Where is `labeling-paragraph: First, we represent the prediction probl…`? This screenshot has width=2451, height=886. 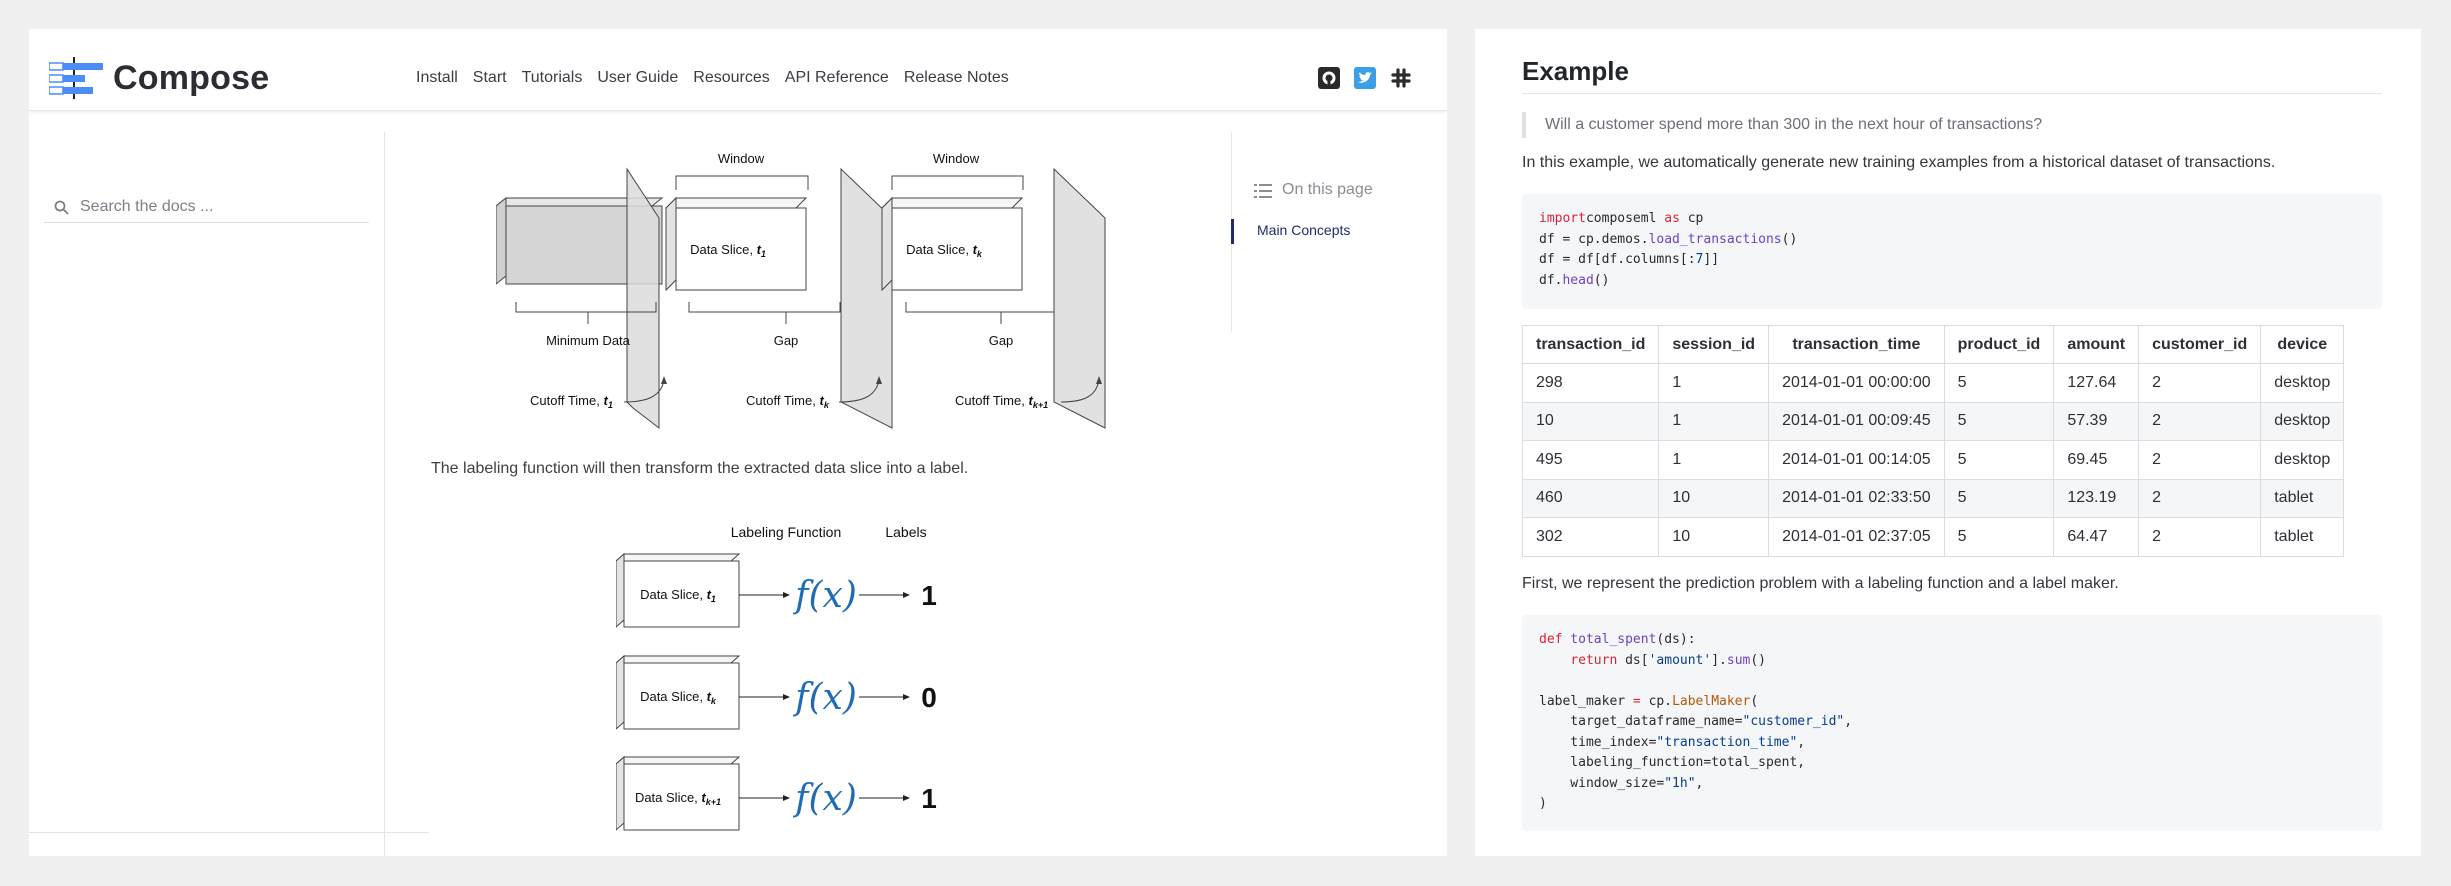
labeling-paragraph: First, we represent the prediction probl… is located at coordinates (1820, 583).